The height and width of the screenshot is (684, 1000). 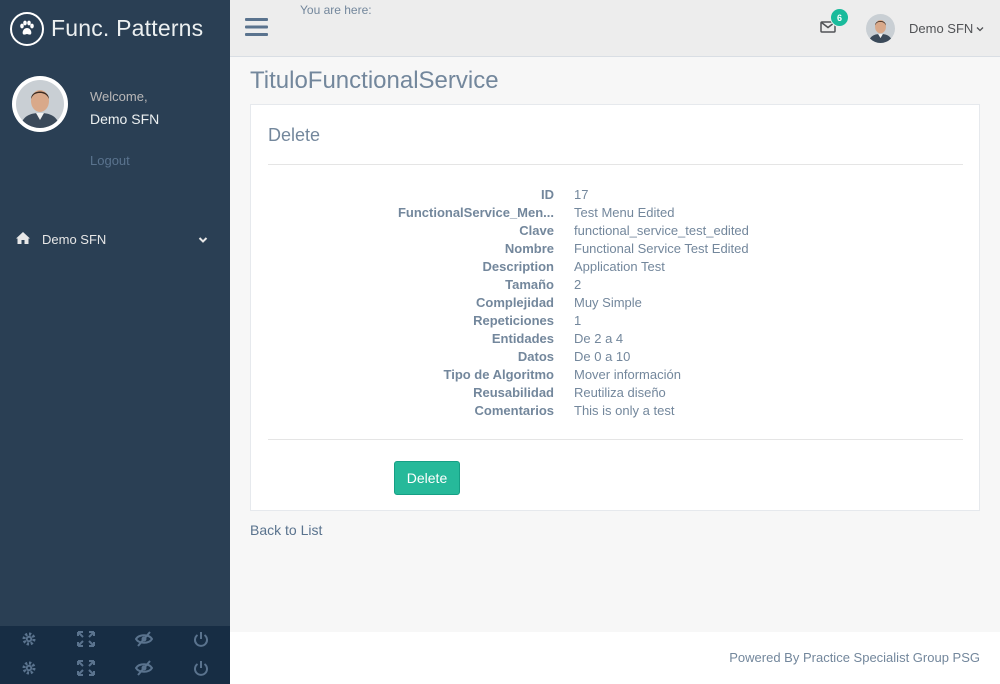 I want to click on detail-row: Tipo de Algoritmo Mover información, so click(x=616, y=375).